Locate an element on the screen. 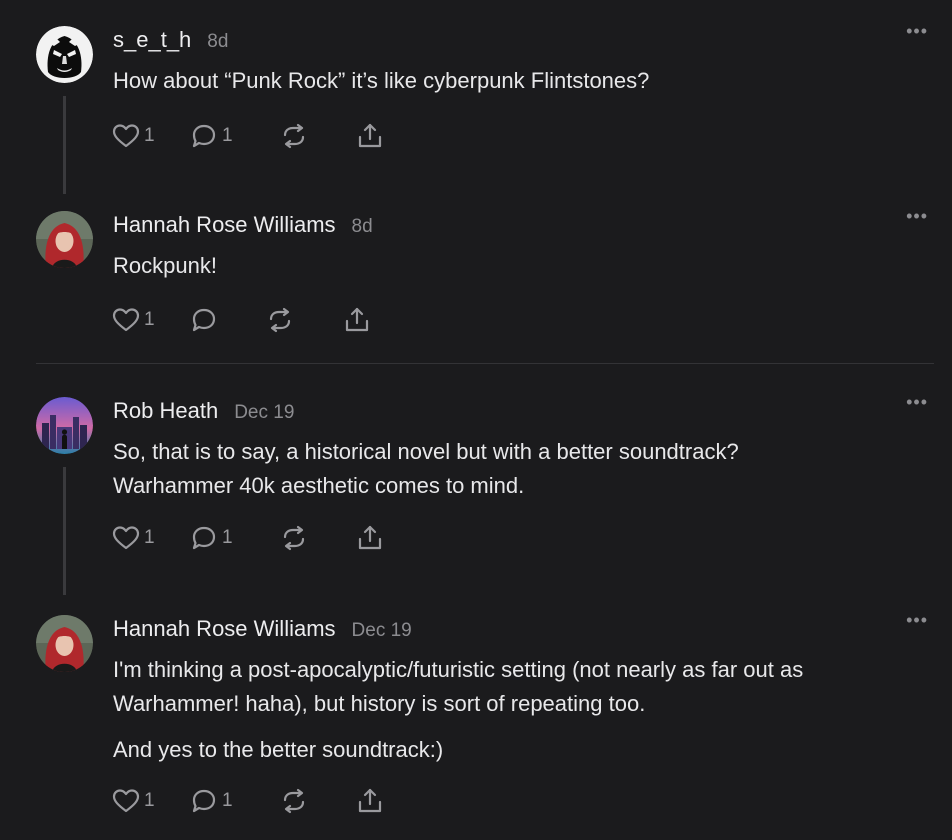 This screenshot has width=952, height=840. comment-paragraph: And yes to the better soundtrack:) is located at coordinates (278, 749).